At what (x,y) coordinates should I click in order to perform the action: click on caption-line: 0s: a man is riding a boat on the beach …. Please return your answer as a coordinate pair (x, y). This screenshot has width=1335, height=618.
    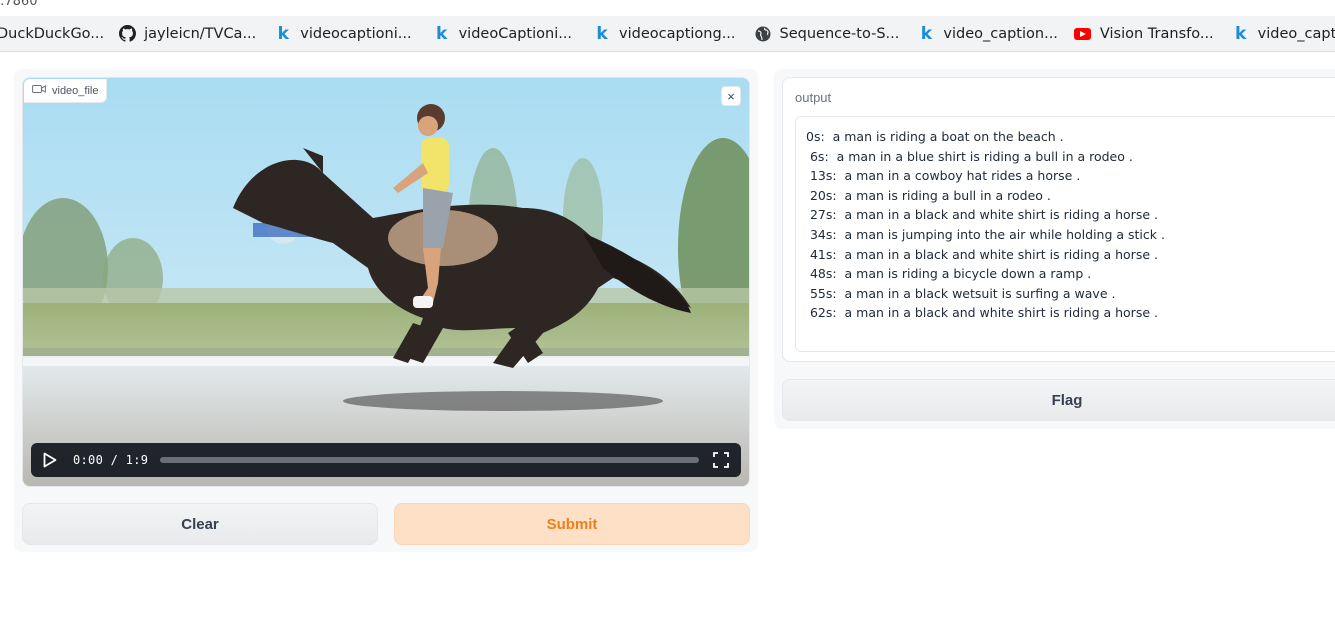
    Looking at the image, I should click on (935, 136).